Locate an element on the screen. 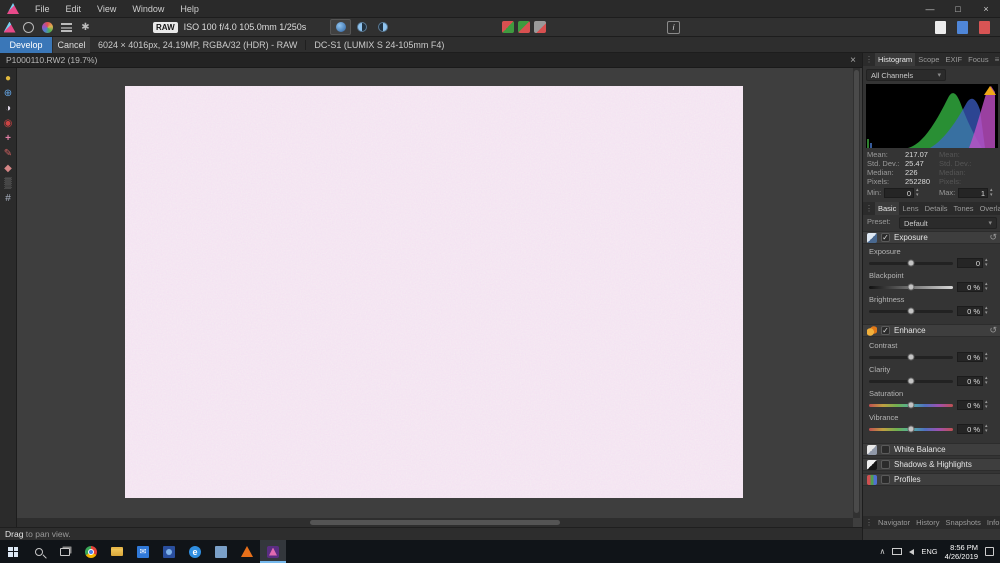 This screenshot has height=563, width=1000. profiles-checkbox is located at coordinates (885, 479).